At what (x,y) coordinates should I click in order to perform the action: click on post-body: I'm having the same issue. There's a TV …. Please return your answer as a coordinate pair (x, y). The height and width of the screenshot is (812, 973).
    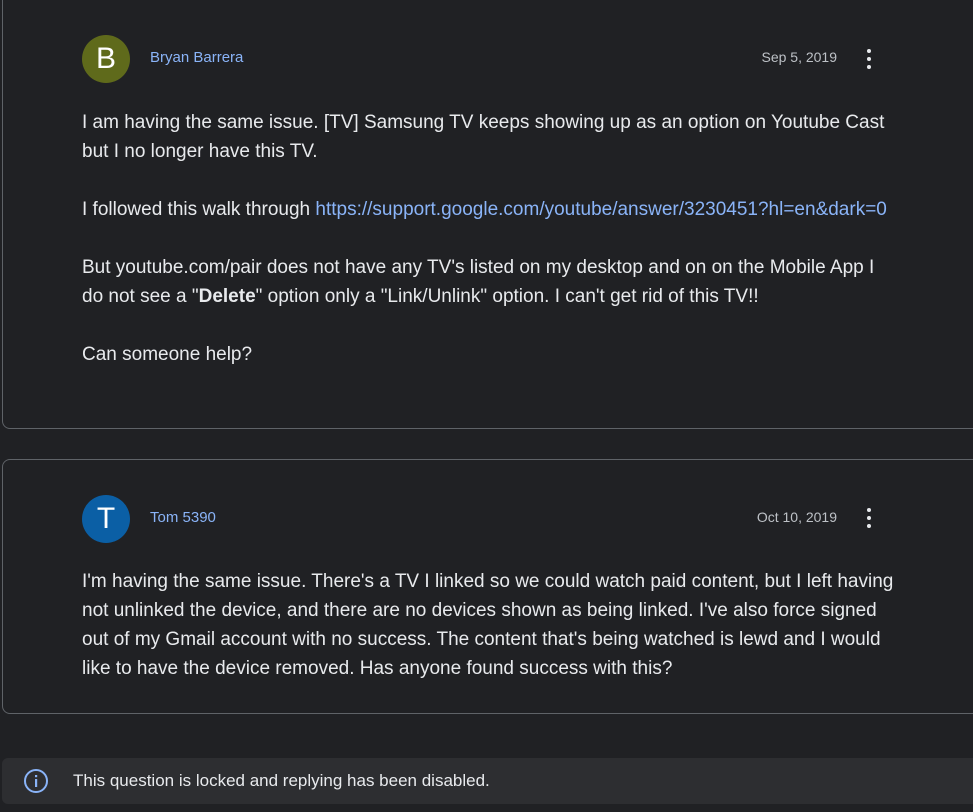
    Looking at the image, I should click on (489, 625).